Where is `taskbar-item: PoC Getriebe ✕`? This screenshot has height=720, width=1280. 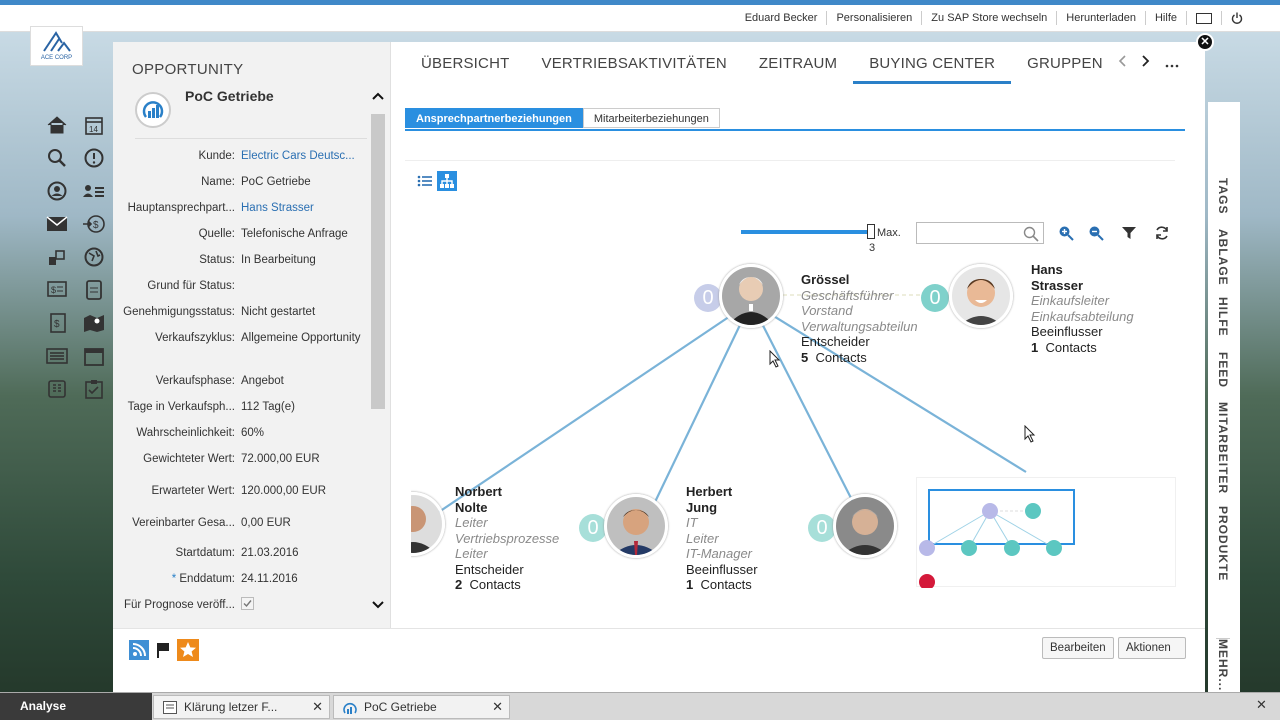 taskbar-item: PoC Getriebe ✕ is located at coordinates (421, 707).